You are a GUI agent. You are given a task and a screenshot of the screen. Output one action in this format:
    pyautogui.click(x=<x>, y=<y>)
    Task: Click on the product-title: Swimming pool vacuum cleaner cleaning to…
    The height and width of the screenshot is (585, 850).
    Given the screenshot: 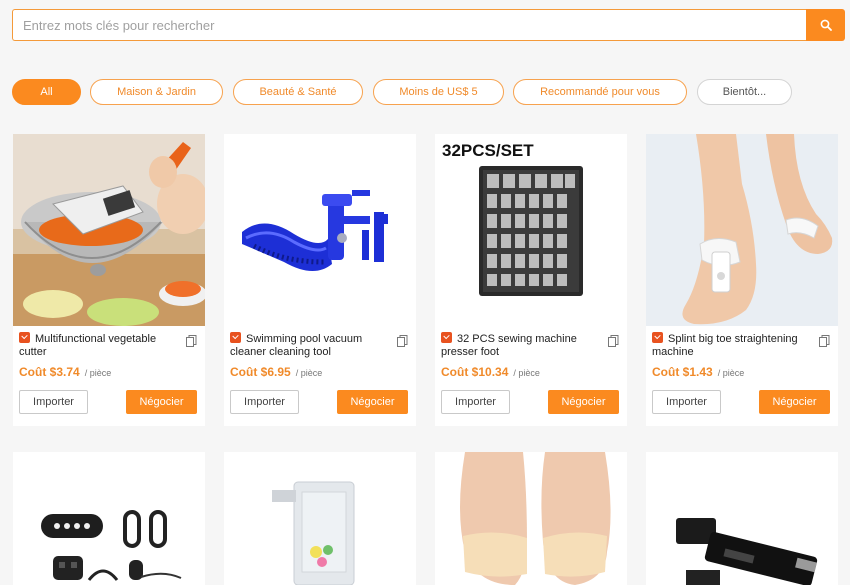 What is the action you would take?
    pyautogui.click(x=310, y=345)
    